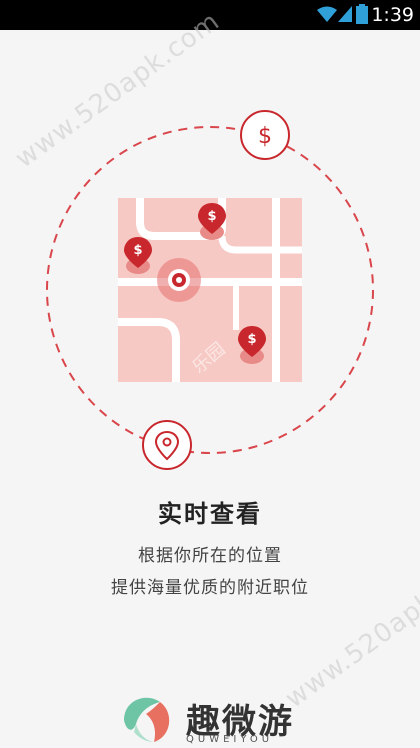  I want to click on dollar-pin-top: $, so click(212, 221).